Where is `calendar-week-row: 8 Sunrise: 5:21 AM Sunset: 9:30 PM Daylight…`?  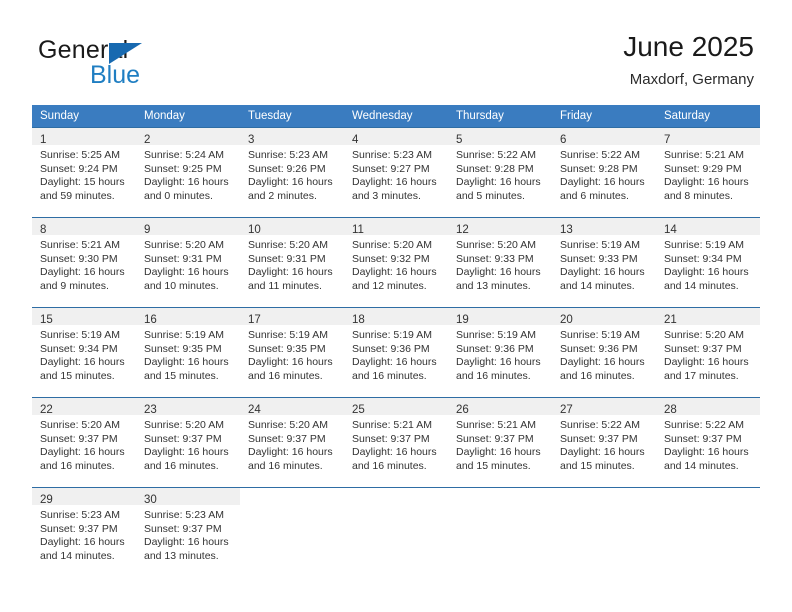
calendar-week-row: 8 Sunrise: 5:21 AM Sunset: 9:30 PM Daylight… is located at coordinates (396, 262).